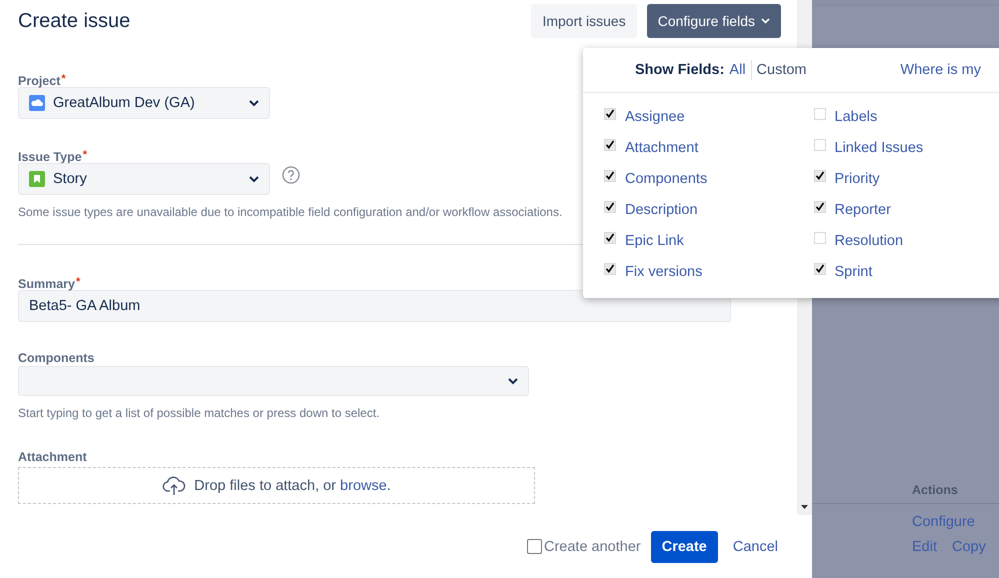 The width and height of the screenshot is (999, 578). What do you see at coordinates (42, 79) in the screenshot?
I see `field-label: Project$^{*}$` at bounding box center [42, 79].